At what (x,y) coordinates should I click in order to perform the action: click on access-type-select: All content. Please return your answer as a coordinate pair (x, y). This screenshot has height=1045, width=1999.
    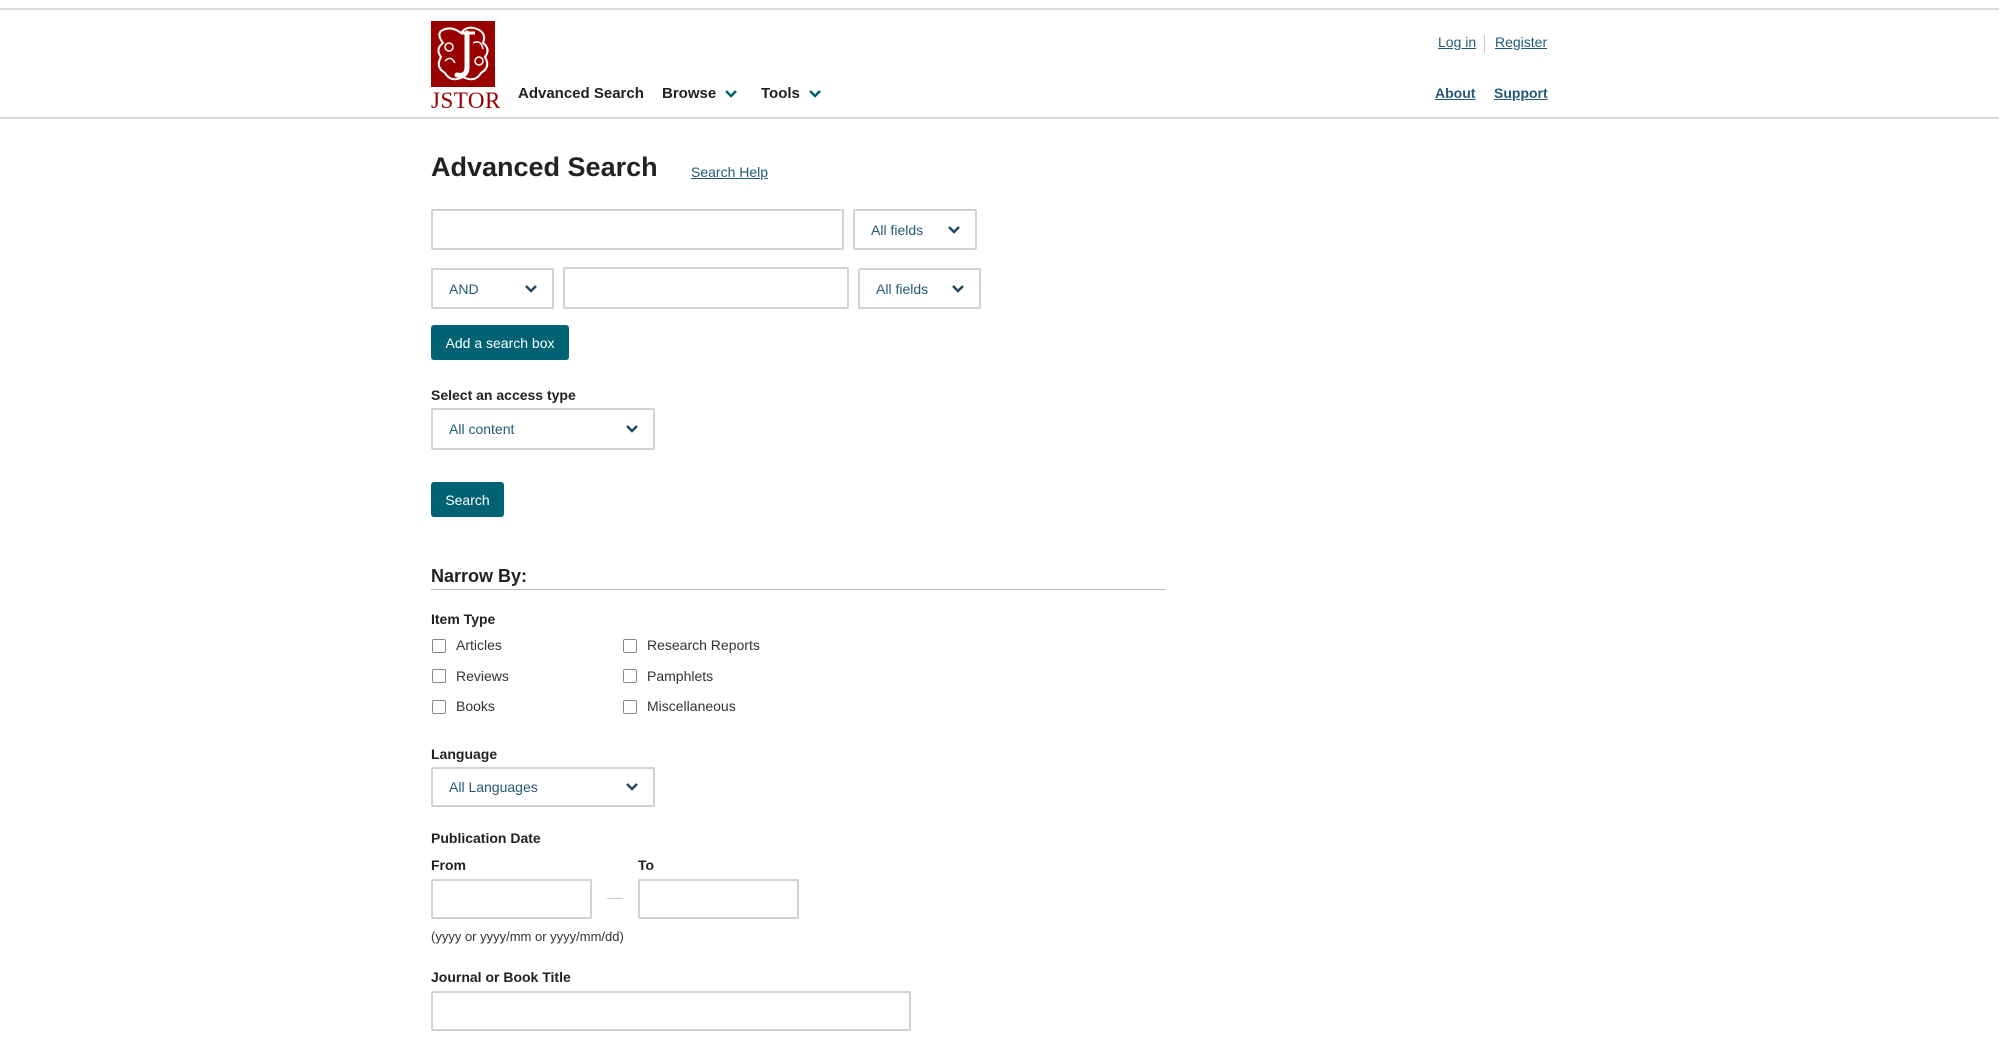
    Looking at the image, I should click on (543, 429).